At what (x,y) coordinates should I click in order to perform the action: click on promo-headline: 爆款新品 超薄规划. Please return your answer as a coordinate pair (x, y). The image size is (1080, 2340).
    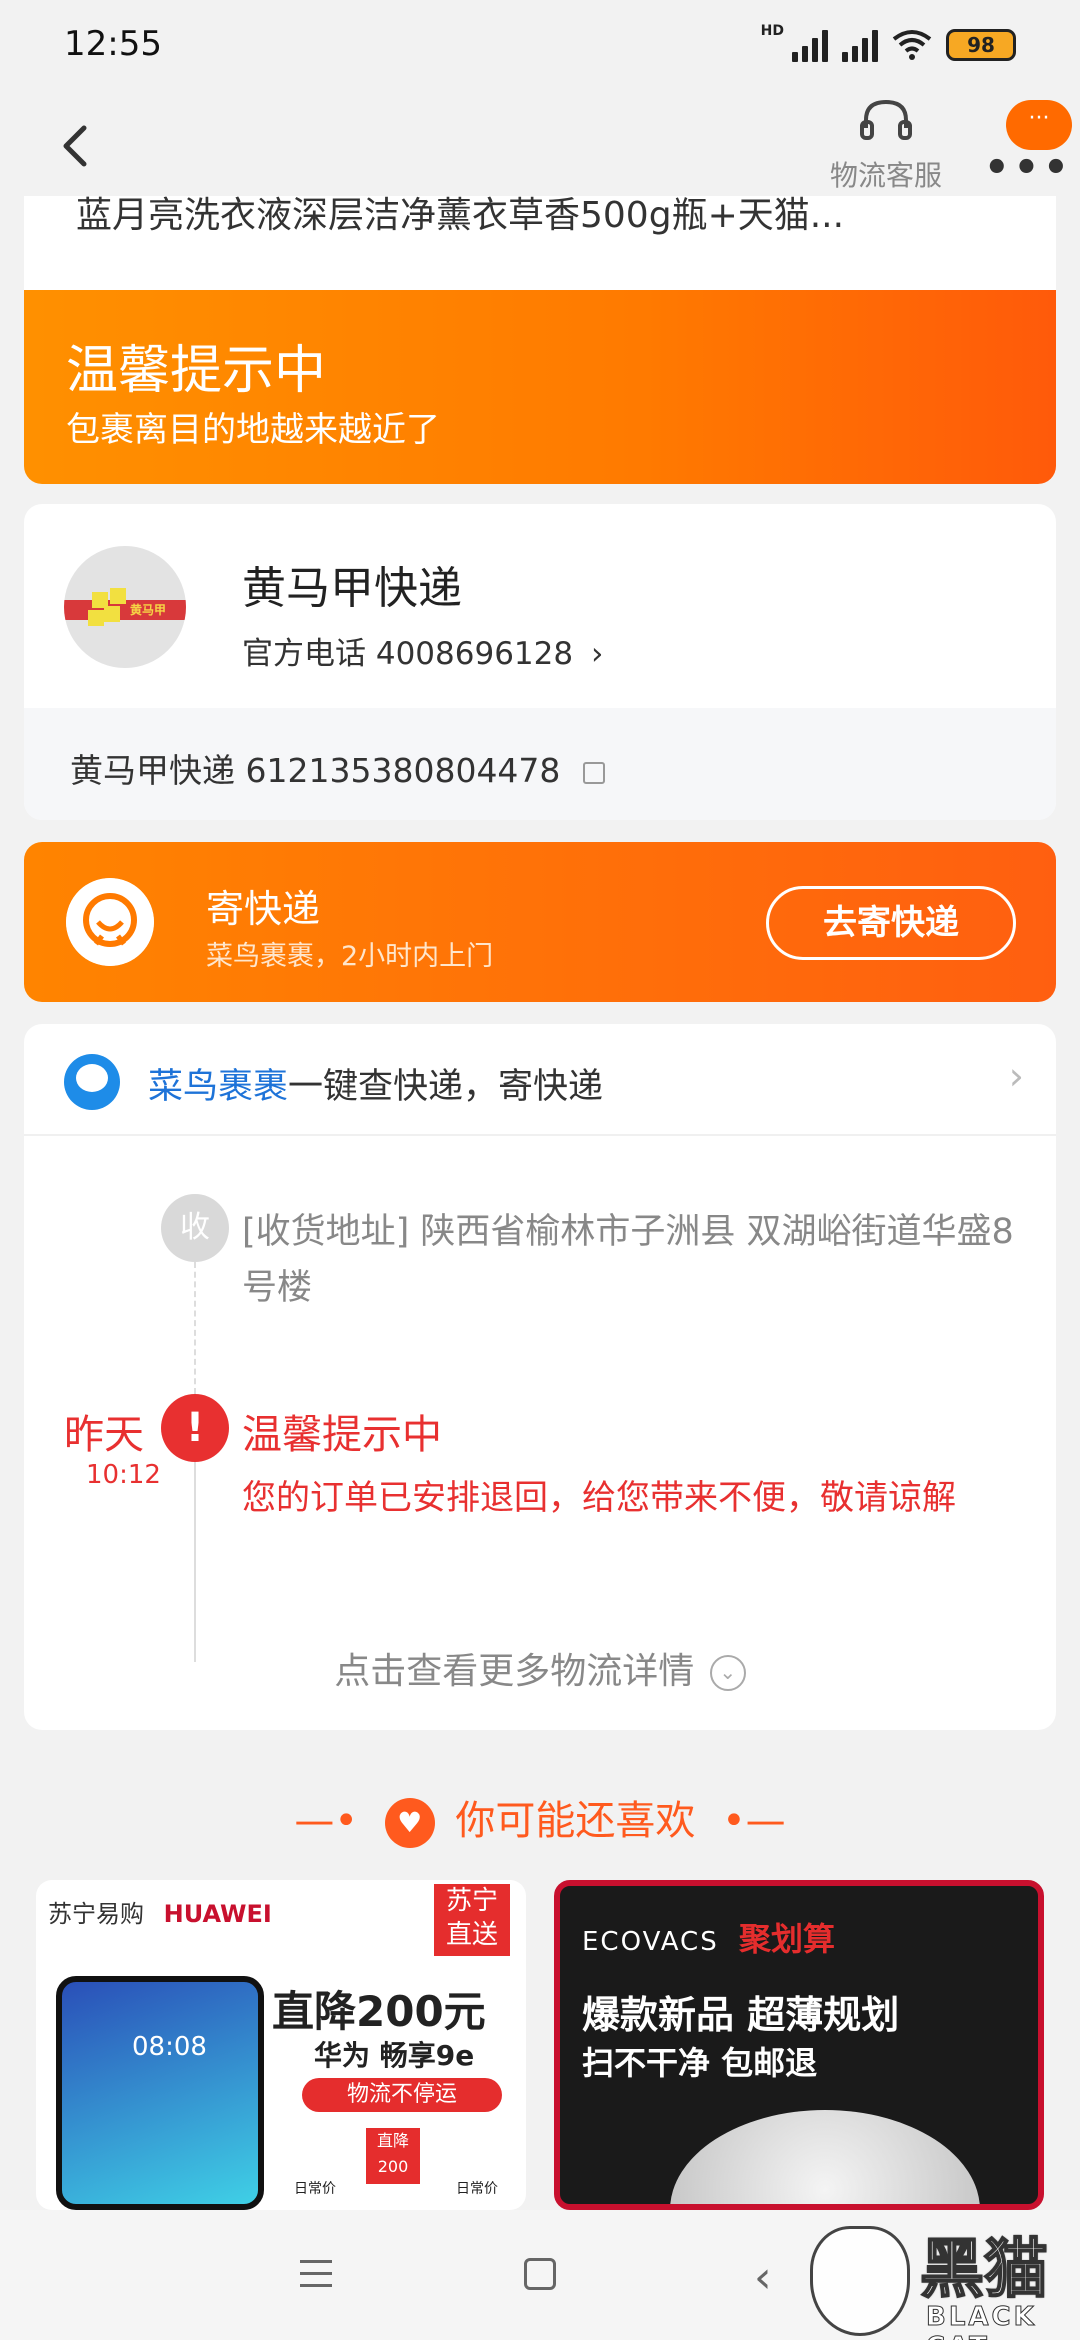
    Looking at the image, I should click on (741, 2015).